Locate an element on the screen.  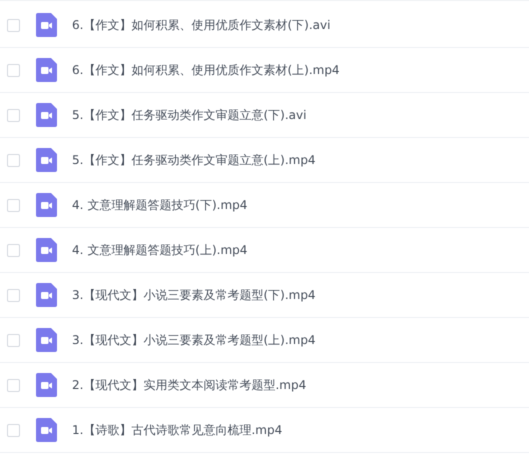
file-name: 3.【现代文】小说三要素及常考题型(下).mp4 is located at coordinates (194, 295).